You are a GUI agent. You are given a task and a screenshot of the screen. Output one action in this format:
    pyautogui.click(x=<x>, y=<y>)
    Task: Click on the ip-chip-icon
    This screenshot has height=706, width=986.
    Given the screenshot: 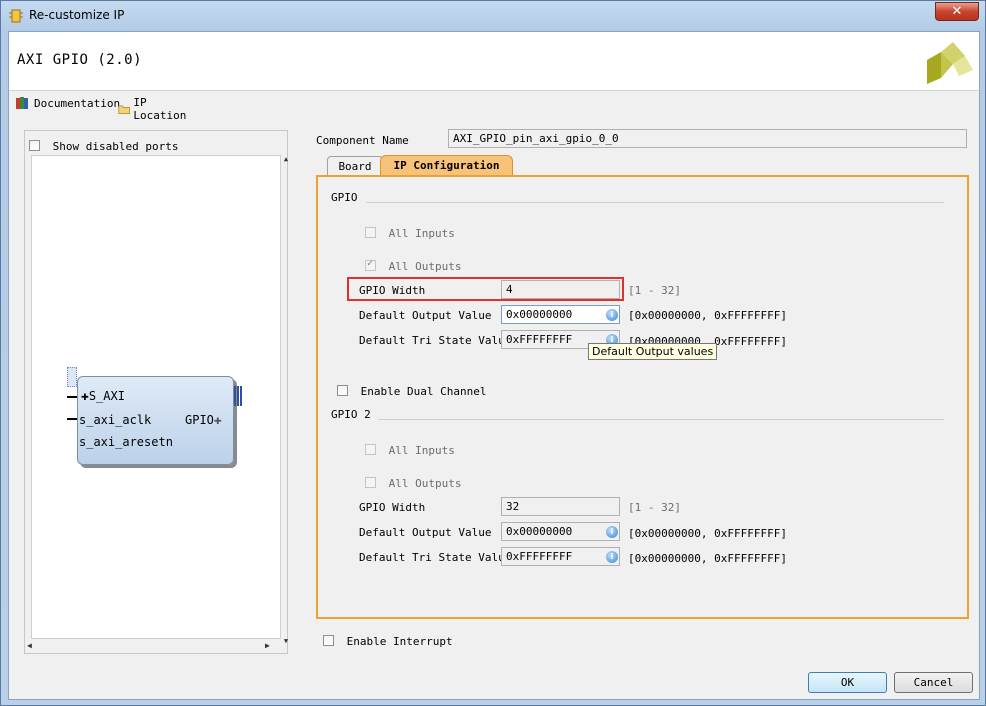 What is the action you would take?
    pyautogui.click(x=16, y=16)
    